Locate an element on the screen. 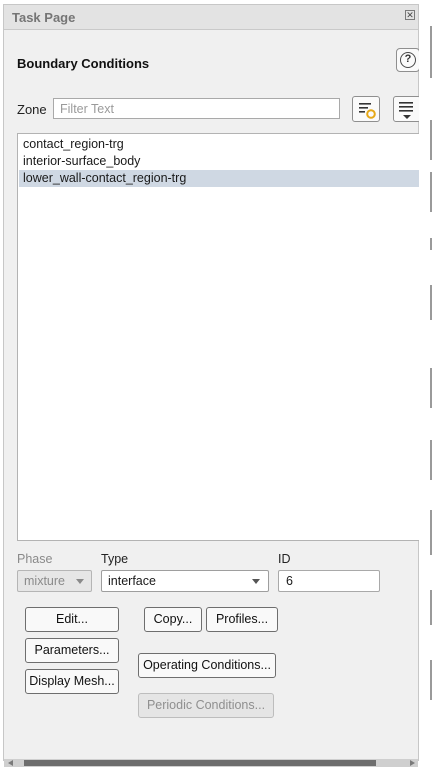 Image resolution: width=432 pixels, height=767 pixels. phase-label: Phase is located at coordinates (35, 559).